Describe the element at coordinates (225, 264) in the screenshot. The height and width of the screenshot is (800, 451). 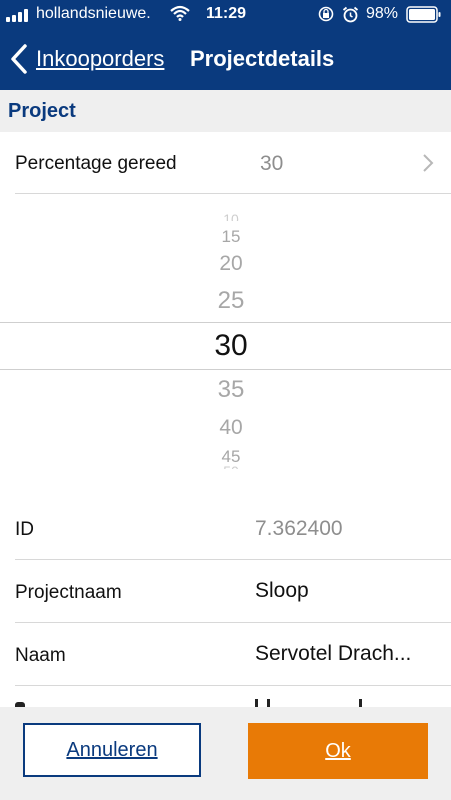
I see `picker-option: 20` at that location.